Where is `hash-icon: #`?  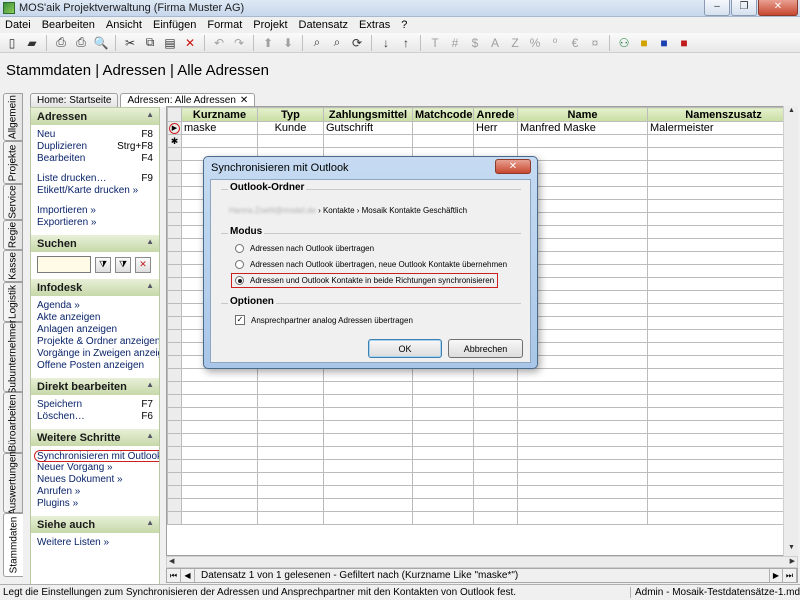
hash-icon: # is located at coordinates (455, 43).